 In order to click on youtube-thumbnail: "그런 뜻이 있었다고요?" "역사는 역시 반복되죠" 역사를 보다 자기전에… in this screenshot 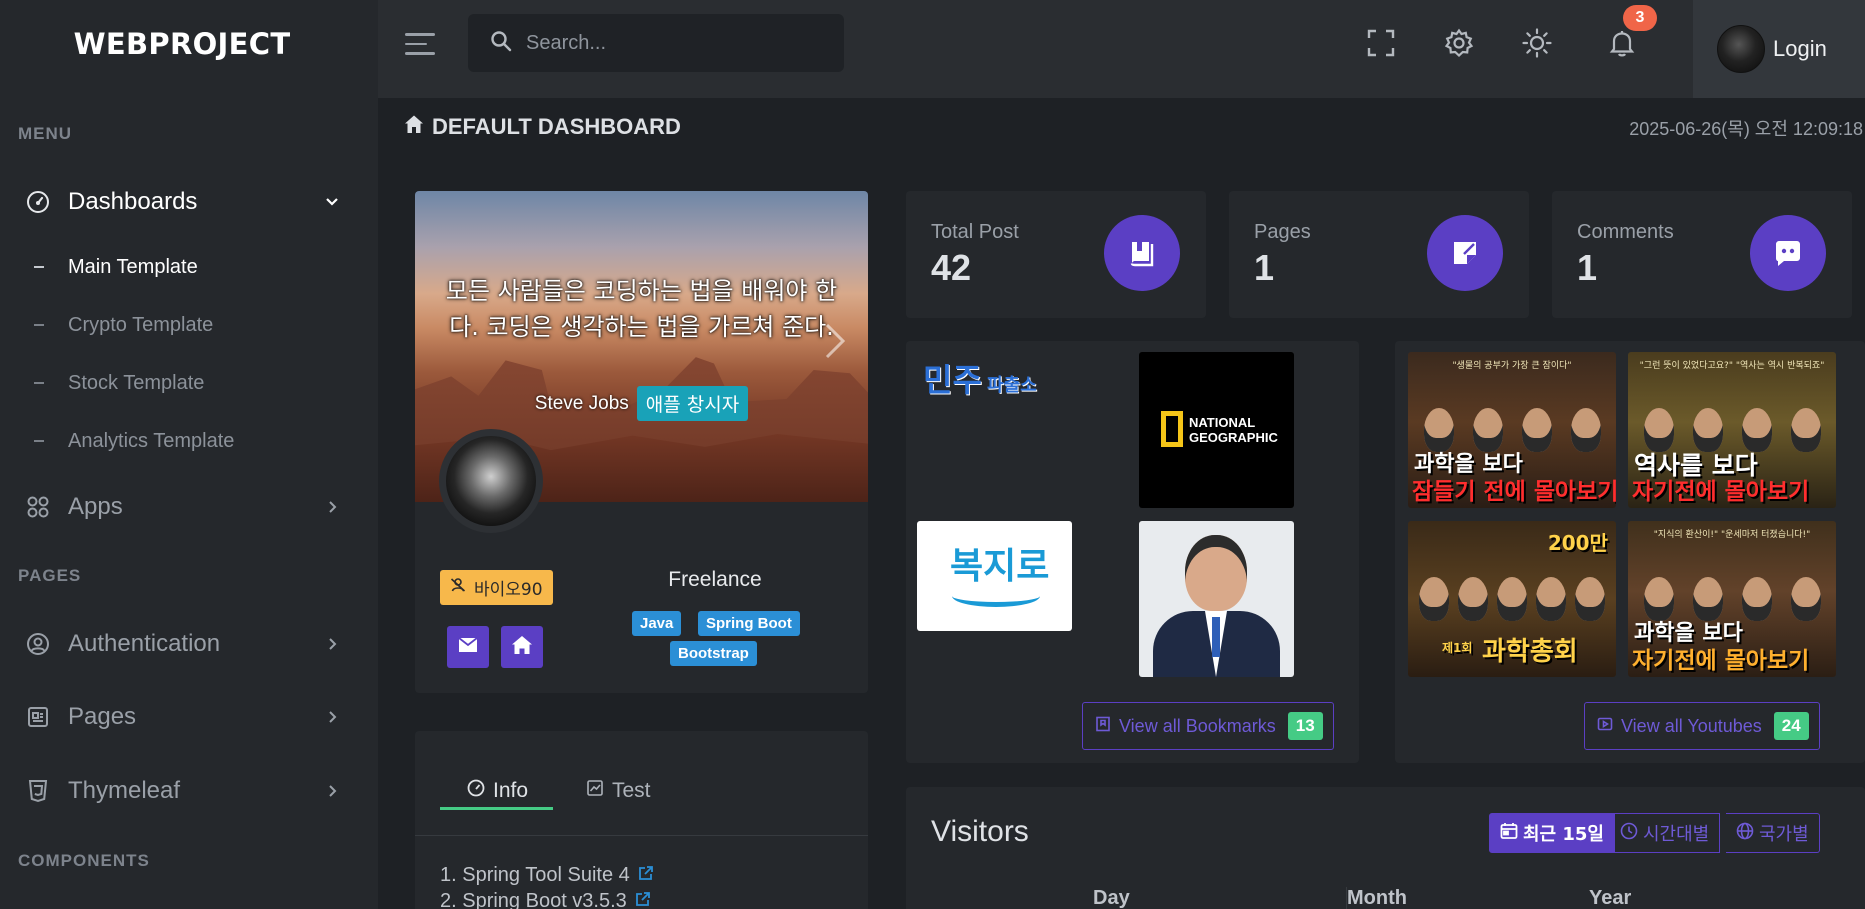, I will do `click(1732, 430)`.